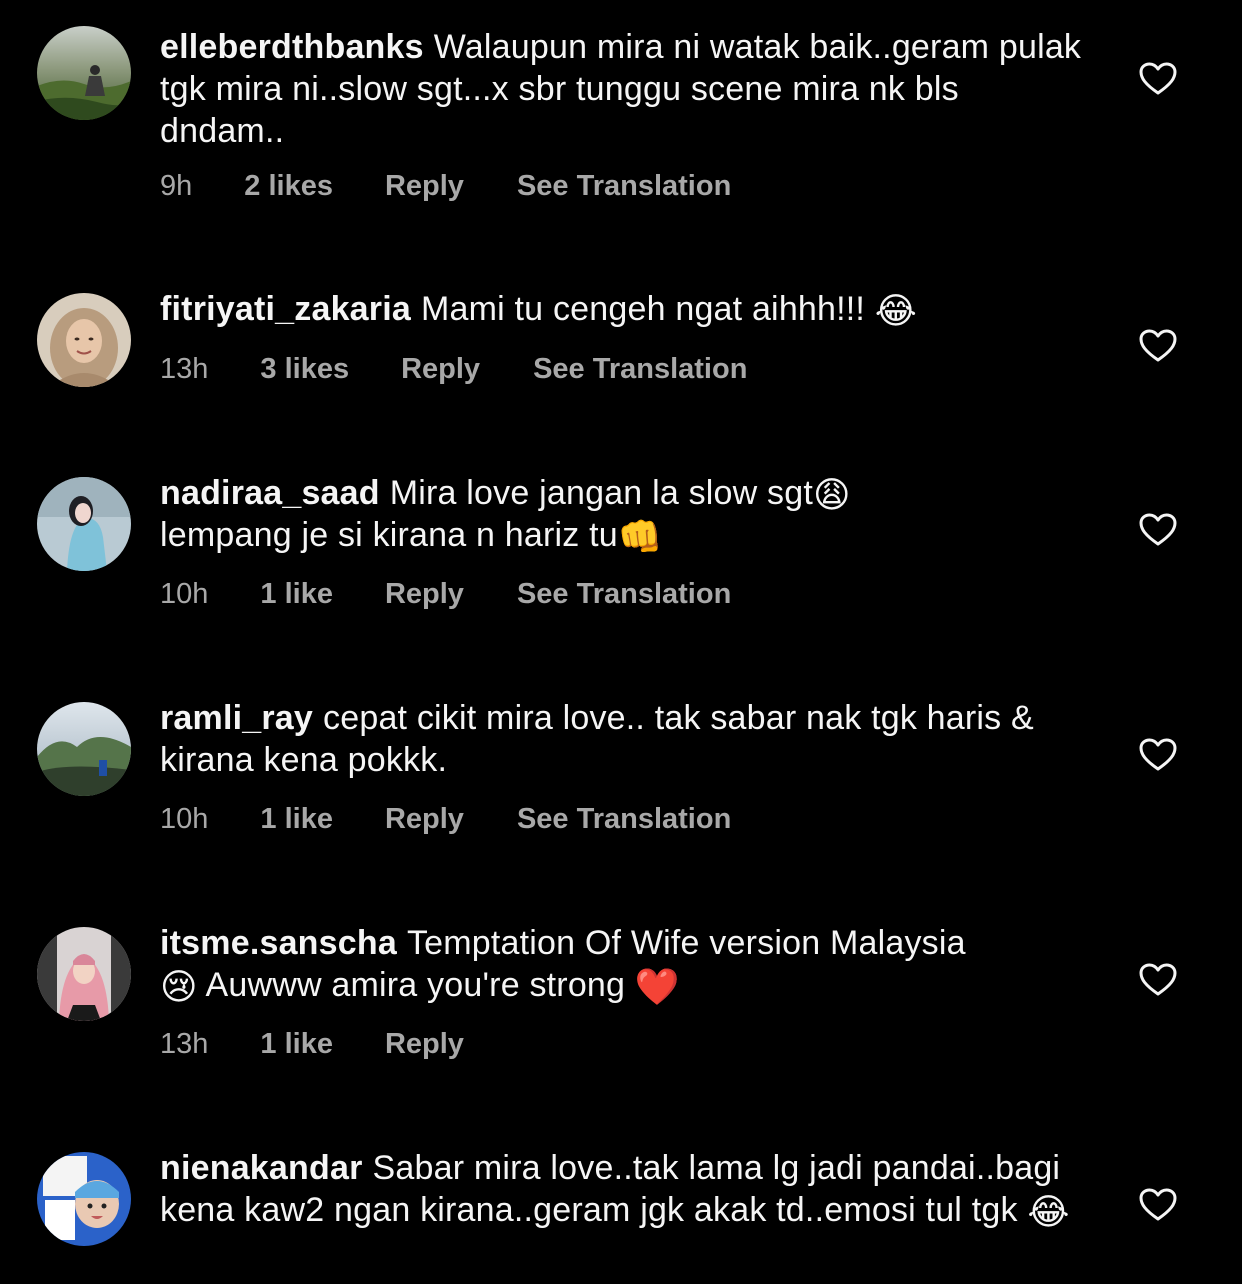  Describe the element at coordinates (292, 47) in the screenshot. I see `comment-username: elleberdthbanks` at that location.